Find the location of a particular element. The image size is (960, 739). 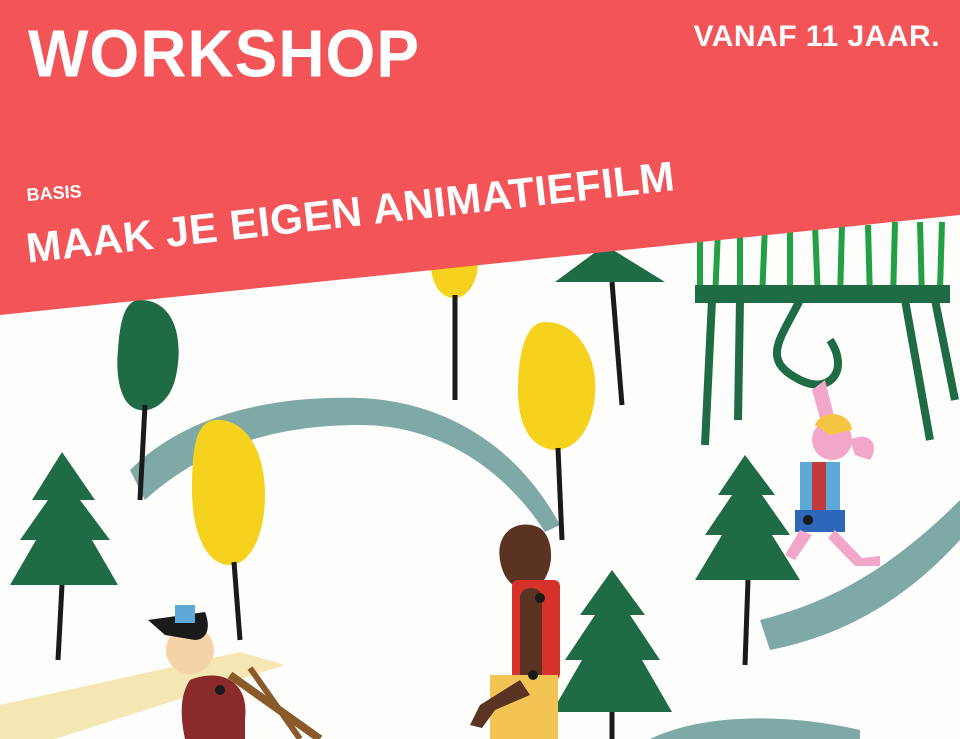

age-label: VANAF 11 JAAR. is located at coordinates (816, 36).